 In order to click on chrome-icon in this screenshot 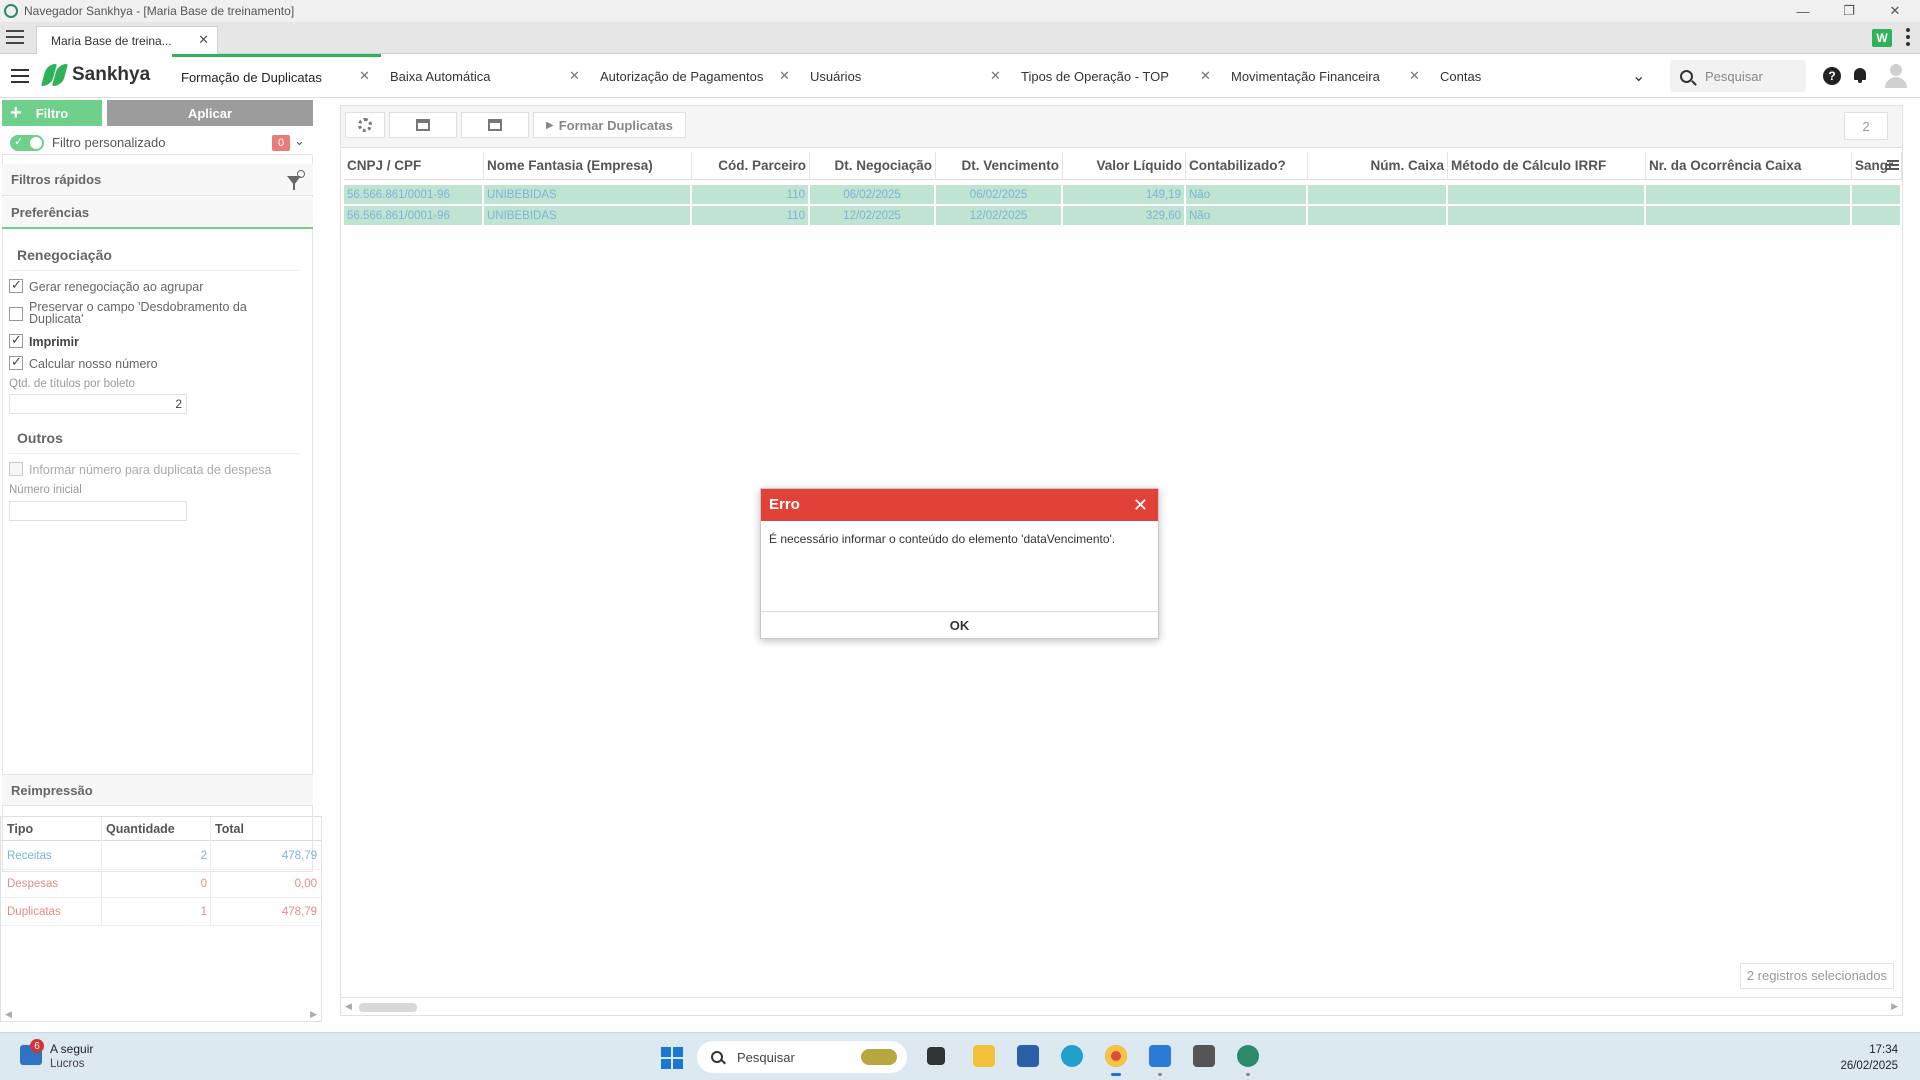, I will do `click(1116, 1060)`.